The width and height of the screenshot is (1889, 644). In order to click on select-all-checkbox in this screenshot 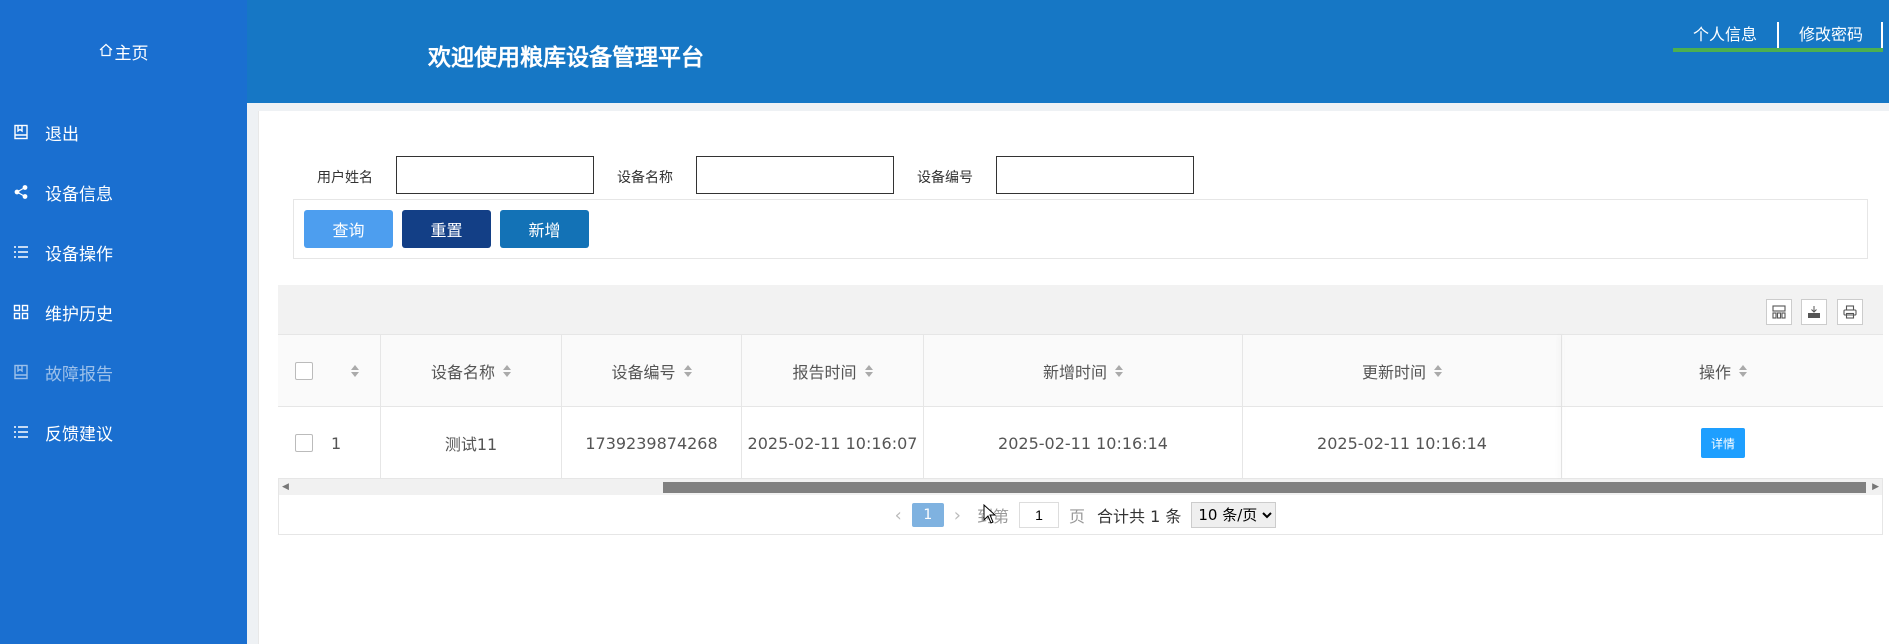, I will do `click(303, 371)`.